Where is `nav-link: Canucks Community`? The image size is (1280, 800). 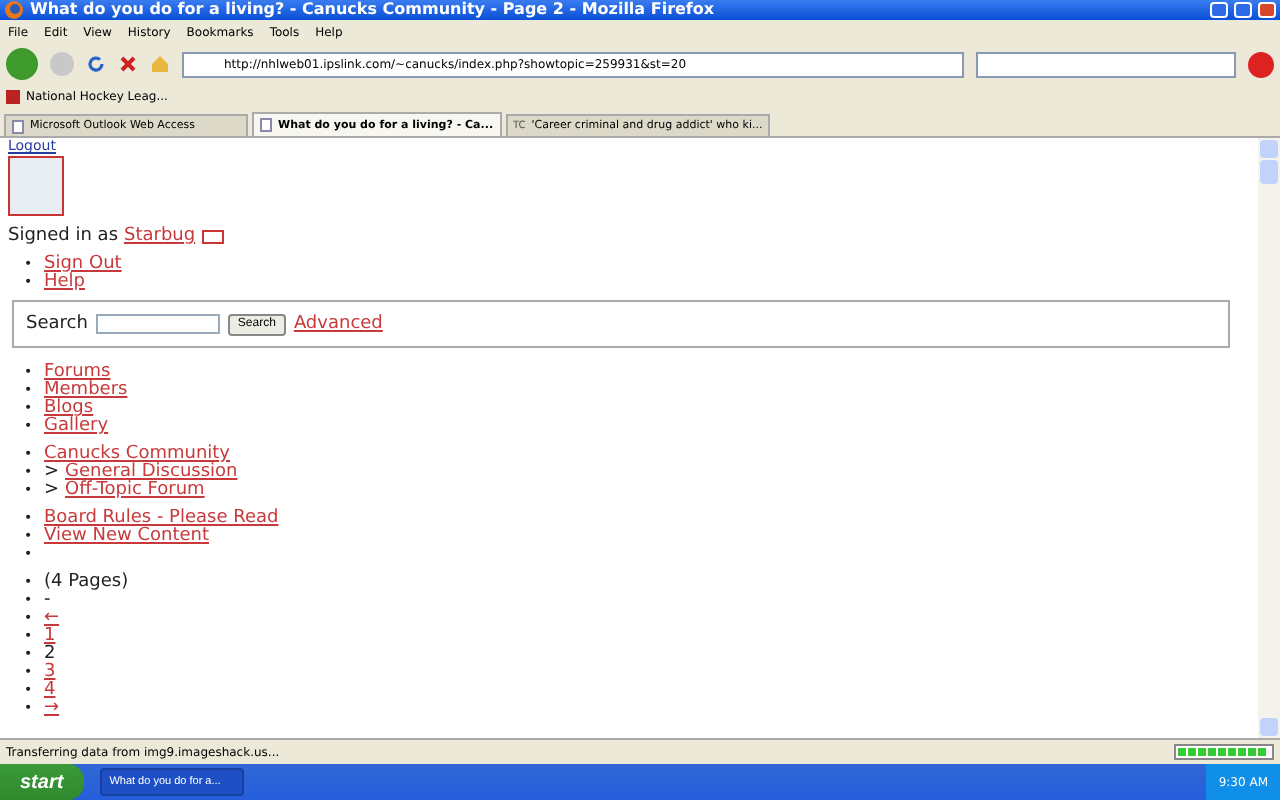
nav-link: Canucks Community is located at coordinates (137, 455).